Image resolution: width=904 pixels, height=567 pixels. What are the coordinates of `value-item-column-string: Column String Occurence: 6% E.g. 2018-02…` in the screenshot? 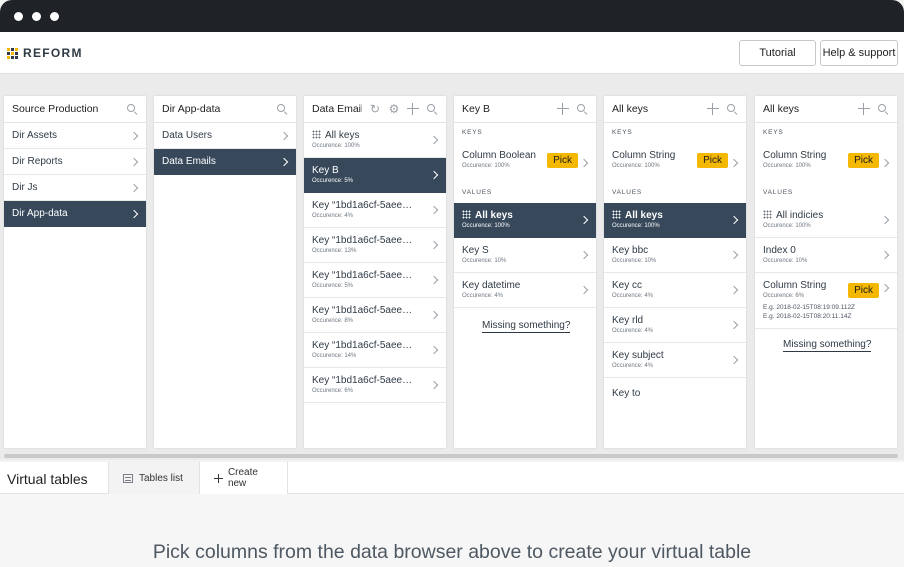 It's located at (826, 301).